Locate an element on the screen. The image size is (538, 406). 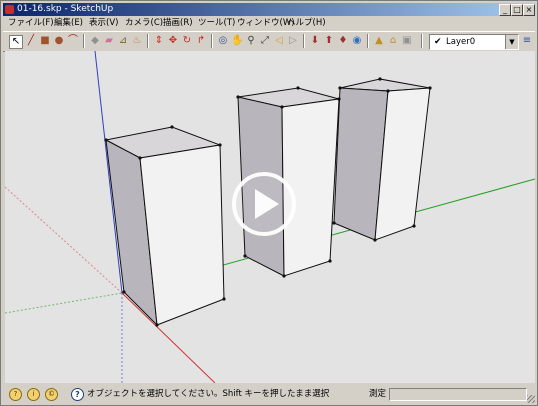
circle-tool-icon: ● is located at coordinates (59, 41).